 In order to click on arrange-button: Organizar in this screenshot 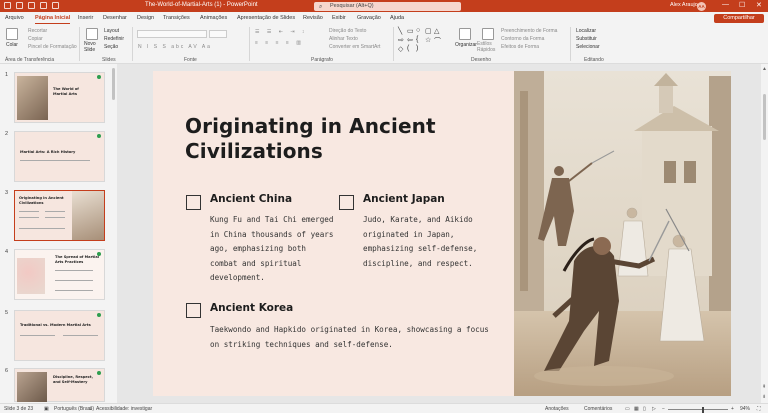, I will do `click(466, 45)`.